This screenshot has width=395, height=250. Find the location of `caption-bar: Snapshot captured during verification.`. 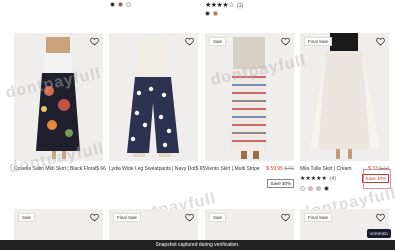

caption-bar: Snapshot captured during verification. is located at coordinates (197, 245).